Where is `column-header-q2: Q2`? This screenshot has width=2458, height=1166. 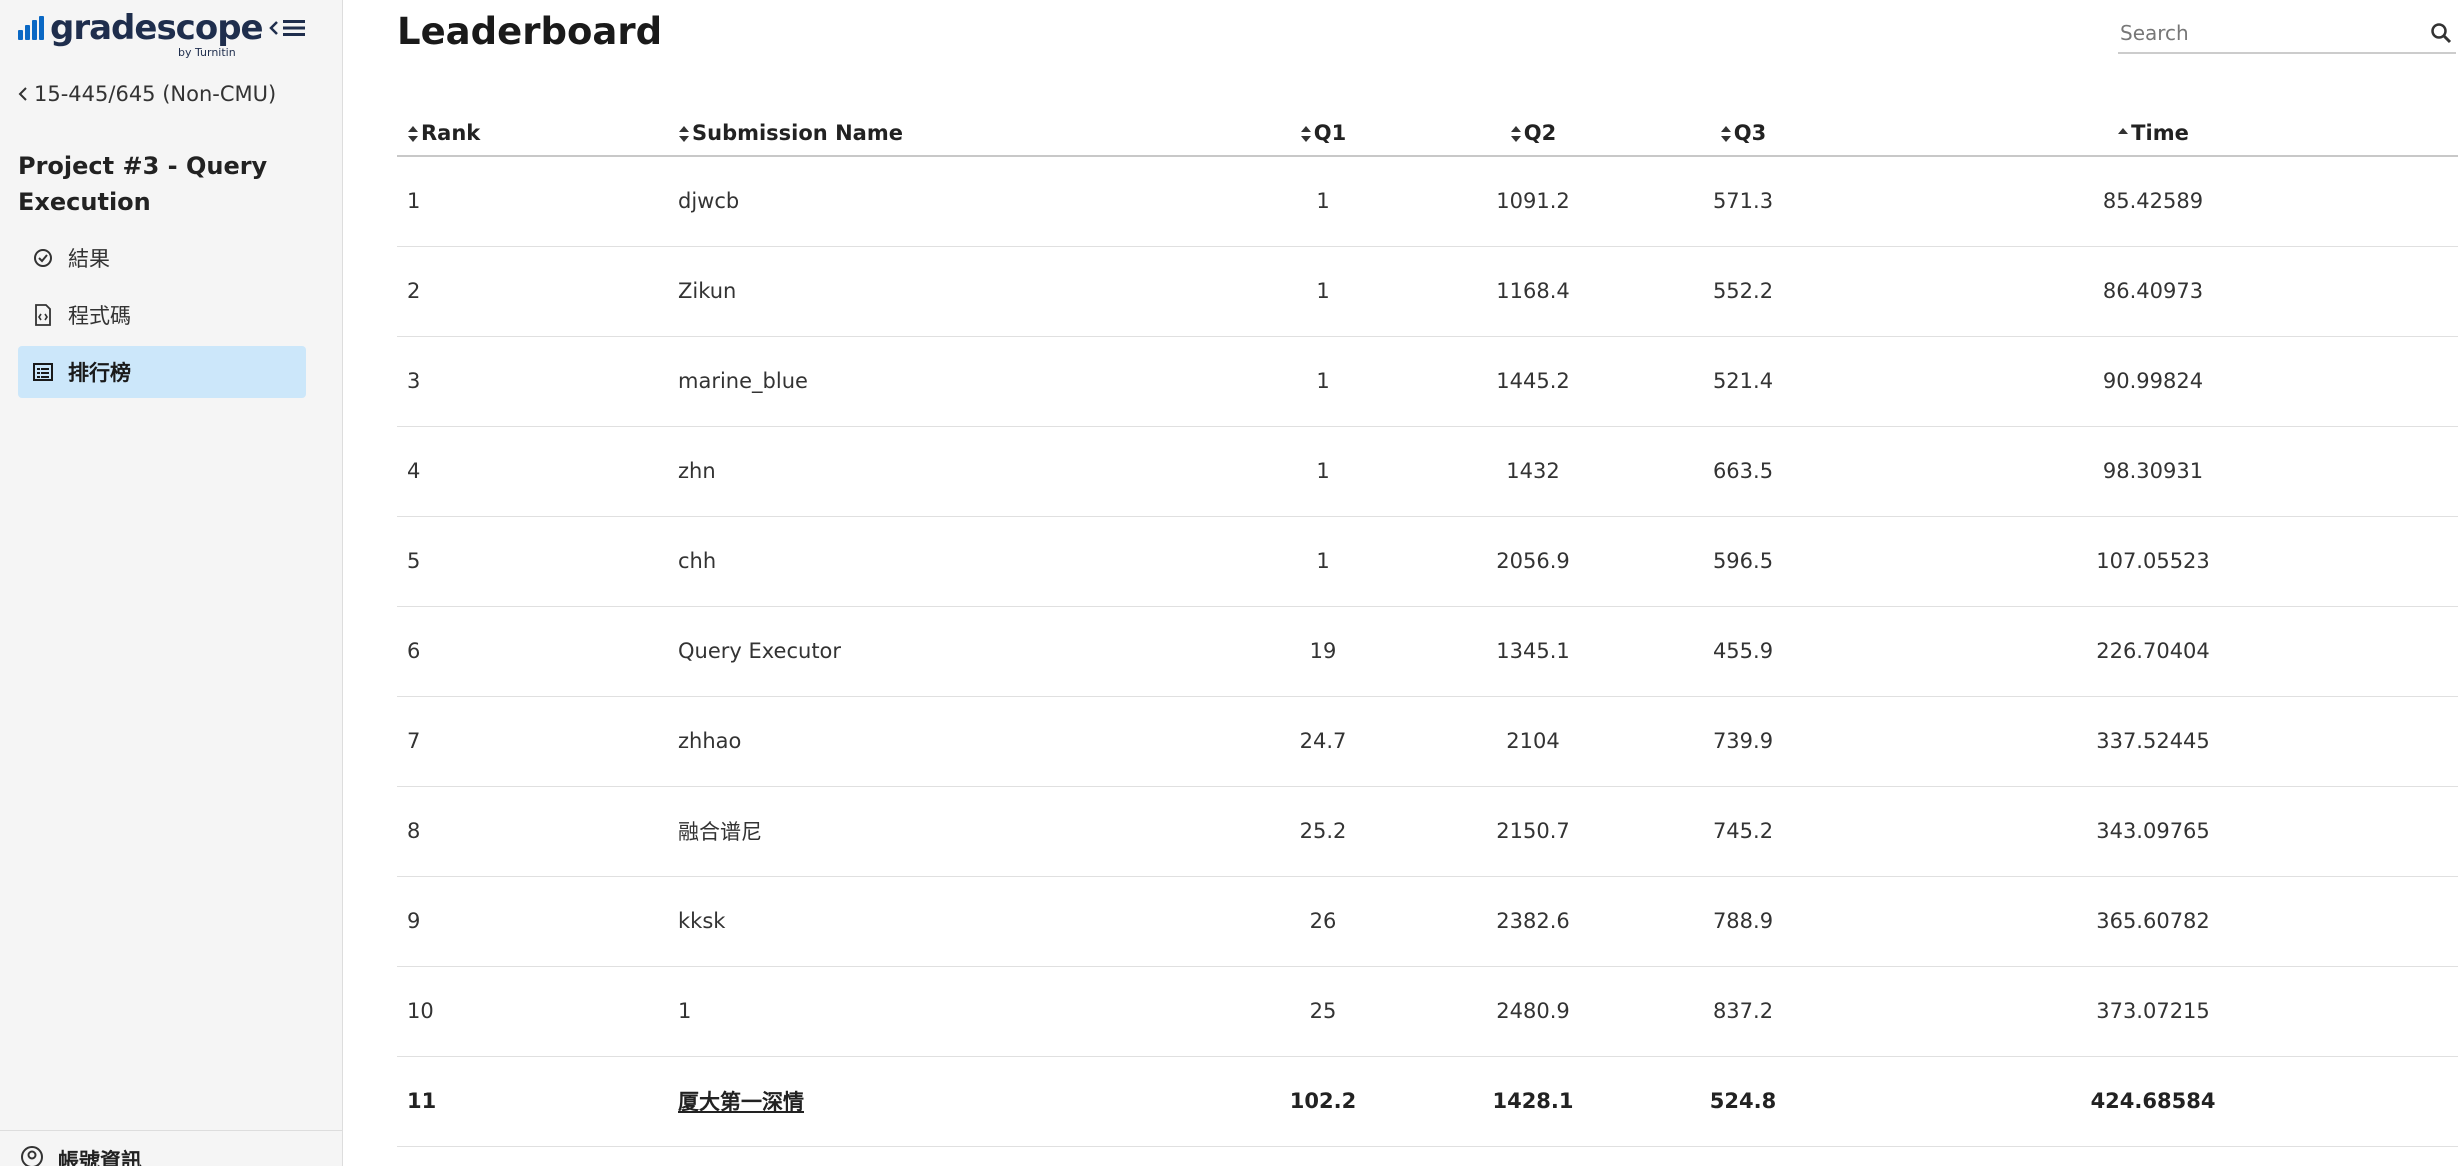 column-header-q2: Q2 is located at coordinates (1533, 133).